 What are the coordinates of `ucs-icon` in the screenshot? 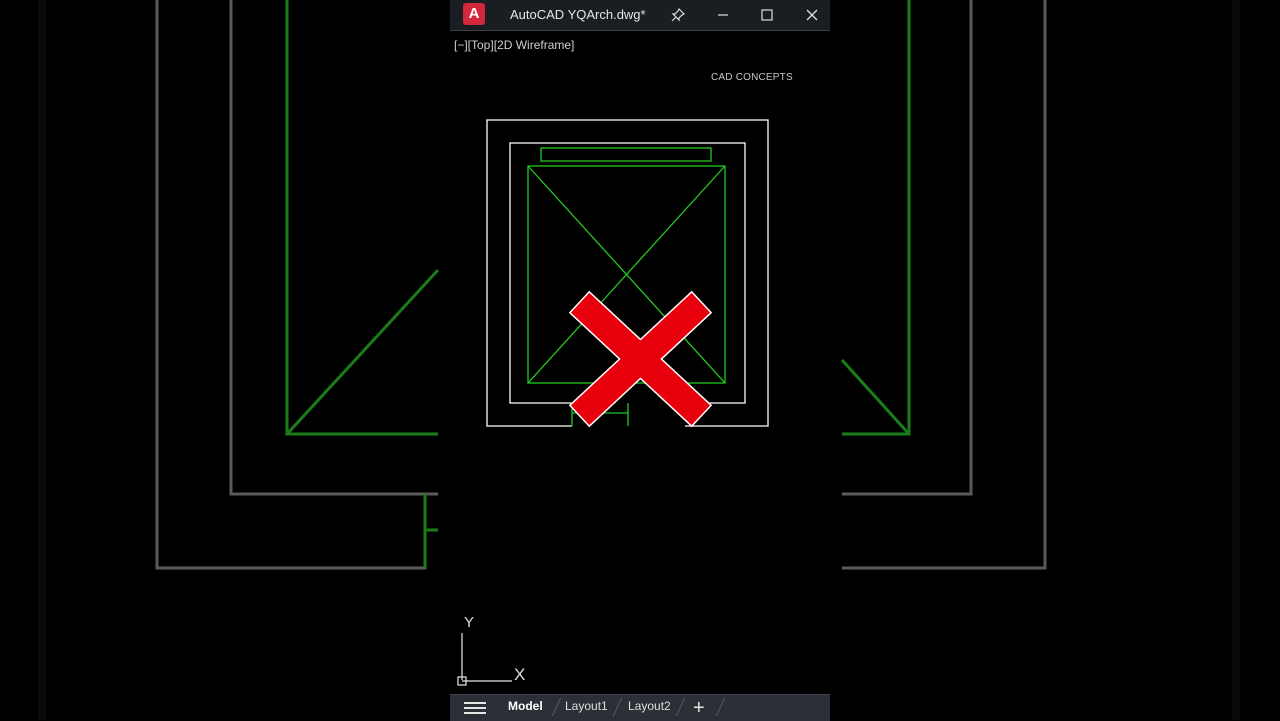 It's located at (484, 659).